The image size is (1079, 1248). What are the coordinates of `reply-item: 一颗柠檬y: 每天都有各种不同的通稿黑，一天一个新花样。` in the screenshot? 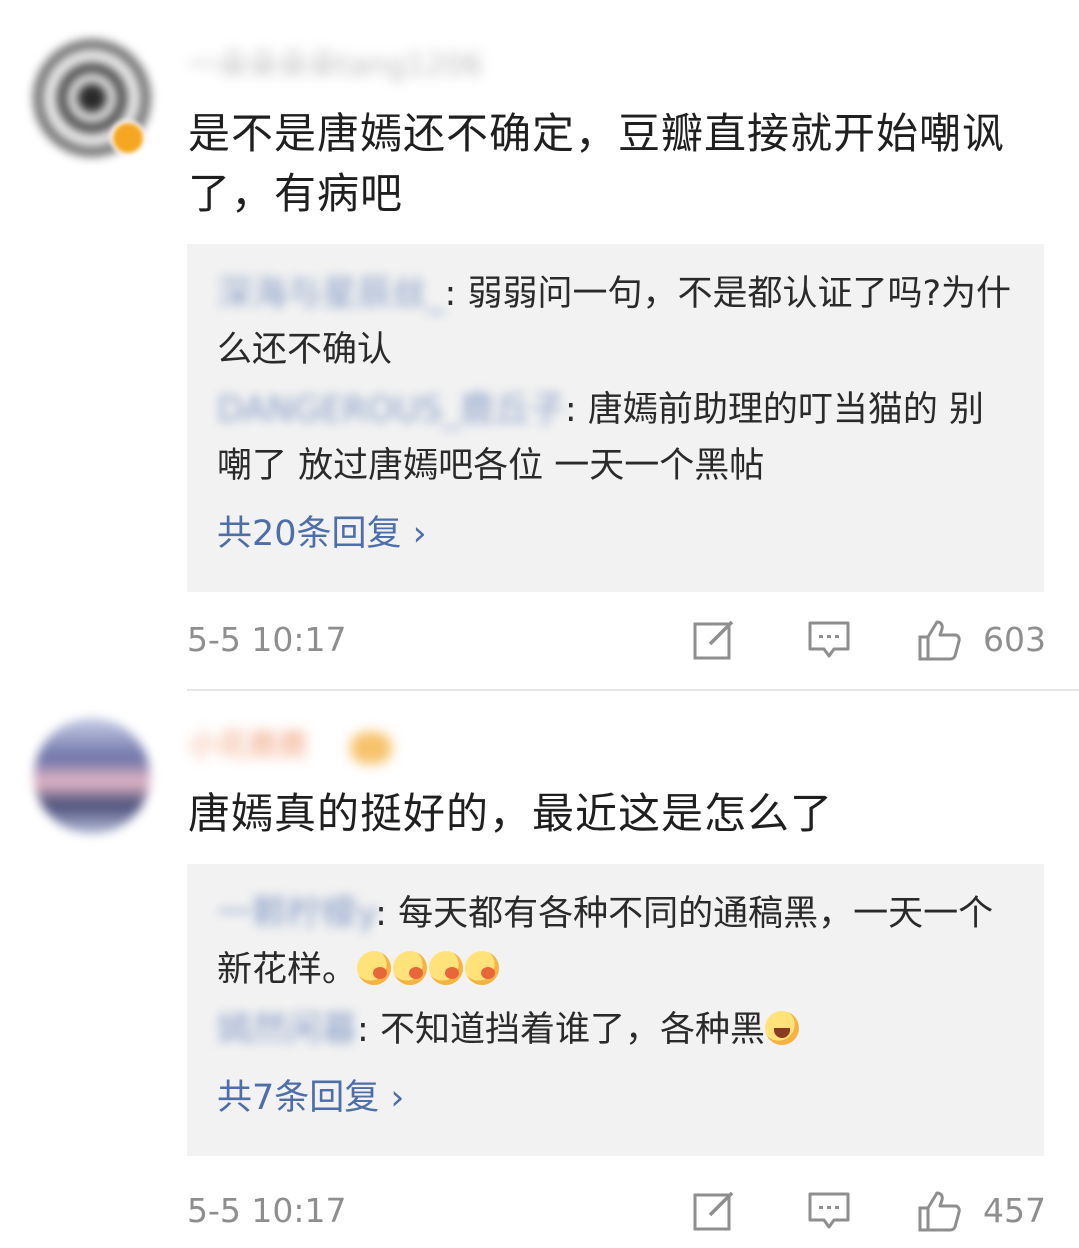 It's located at (615, 942).